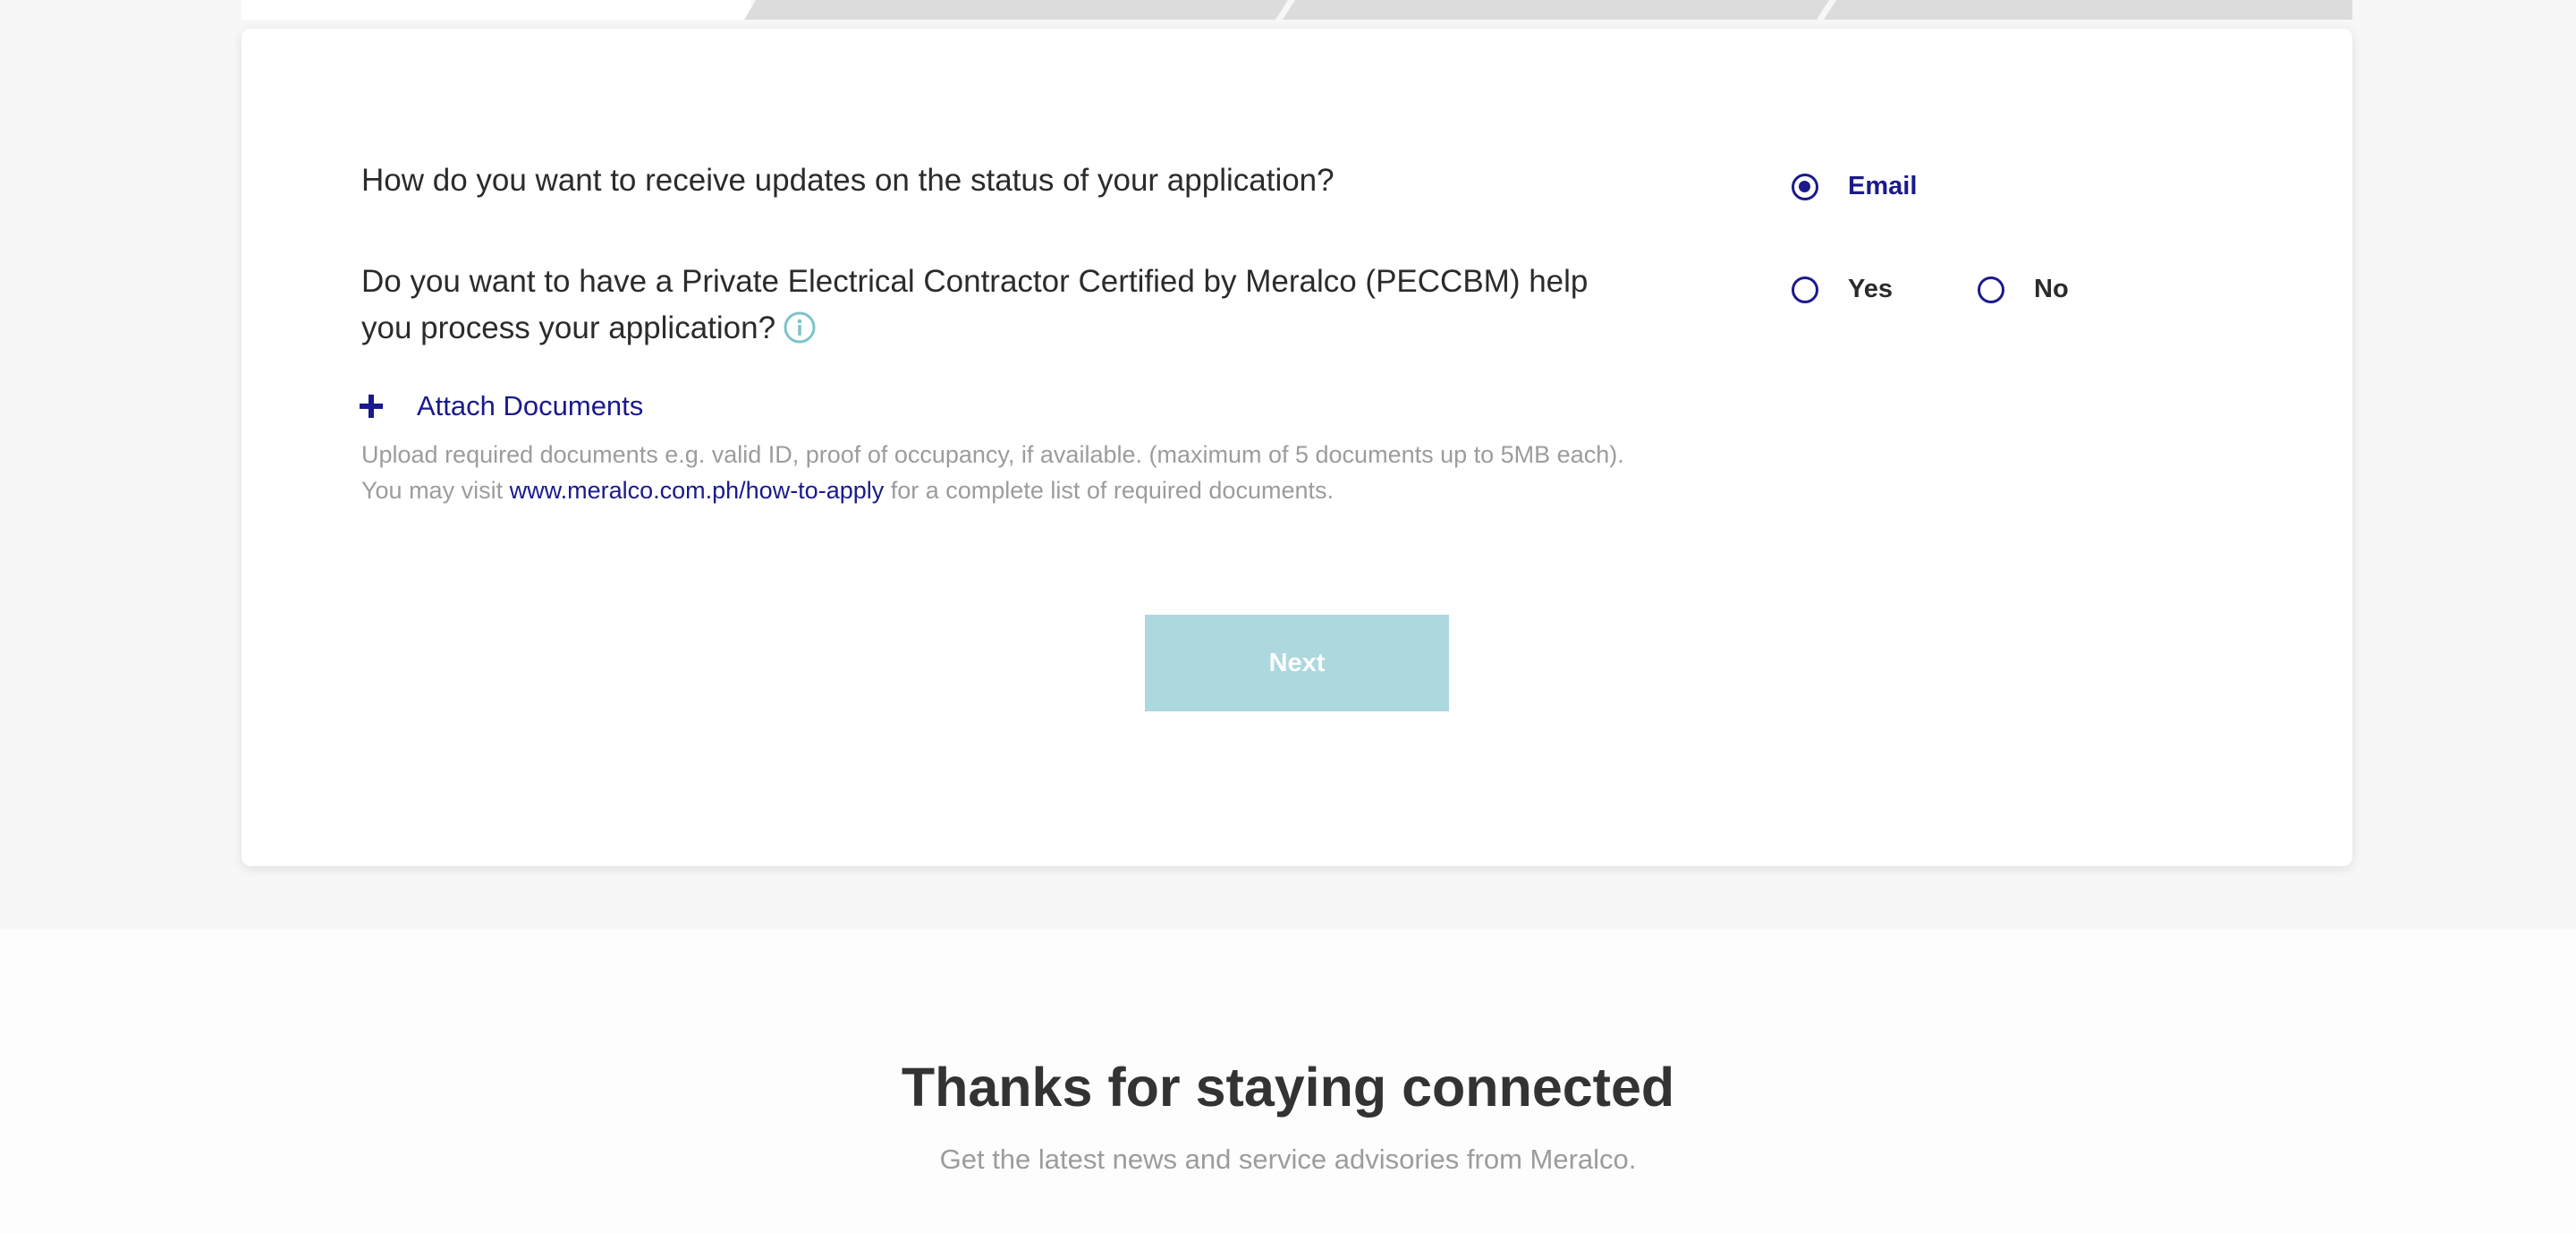  Describe the element at coordinates (1288, 1087) in the screenshot. I see `footer-title: Thanks for staying connected` at that location.